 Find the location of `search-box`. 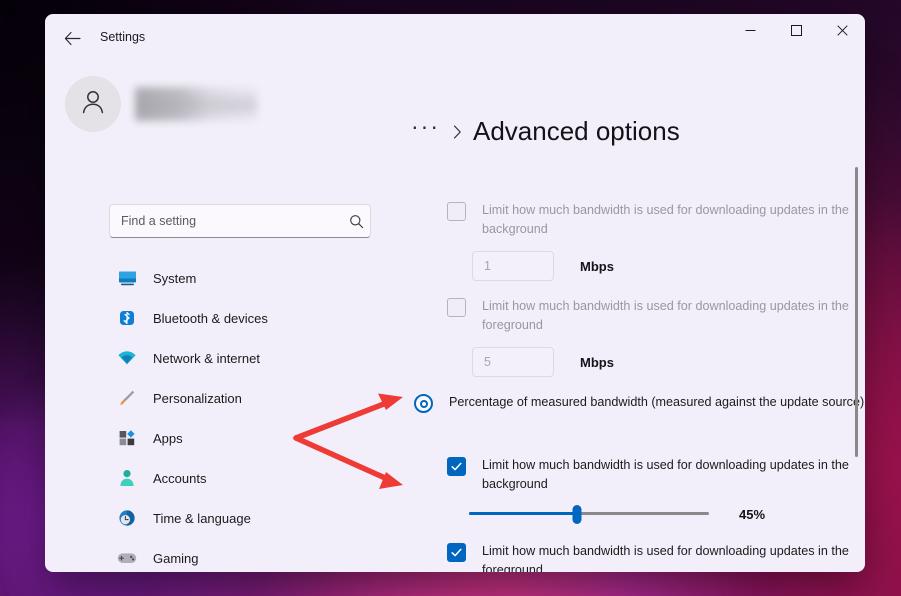

search-box is located at coordinates (240, 221).